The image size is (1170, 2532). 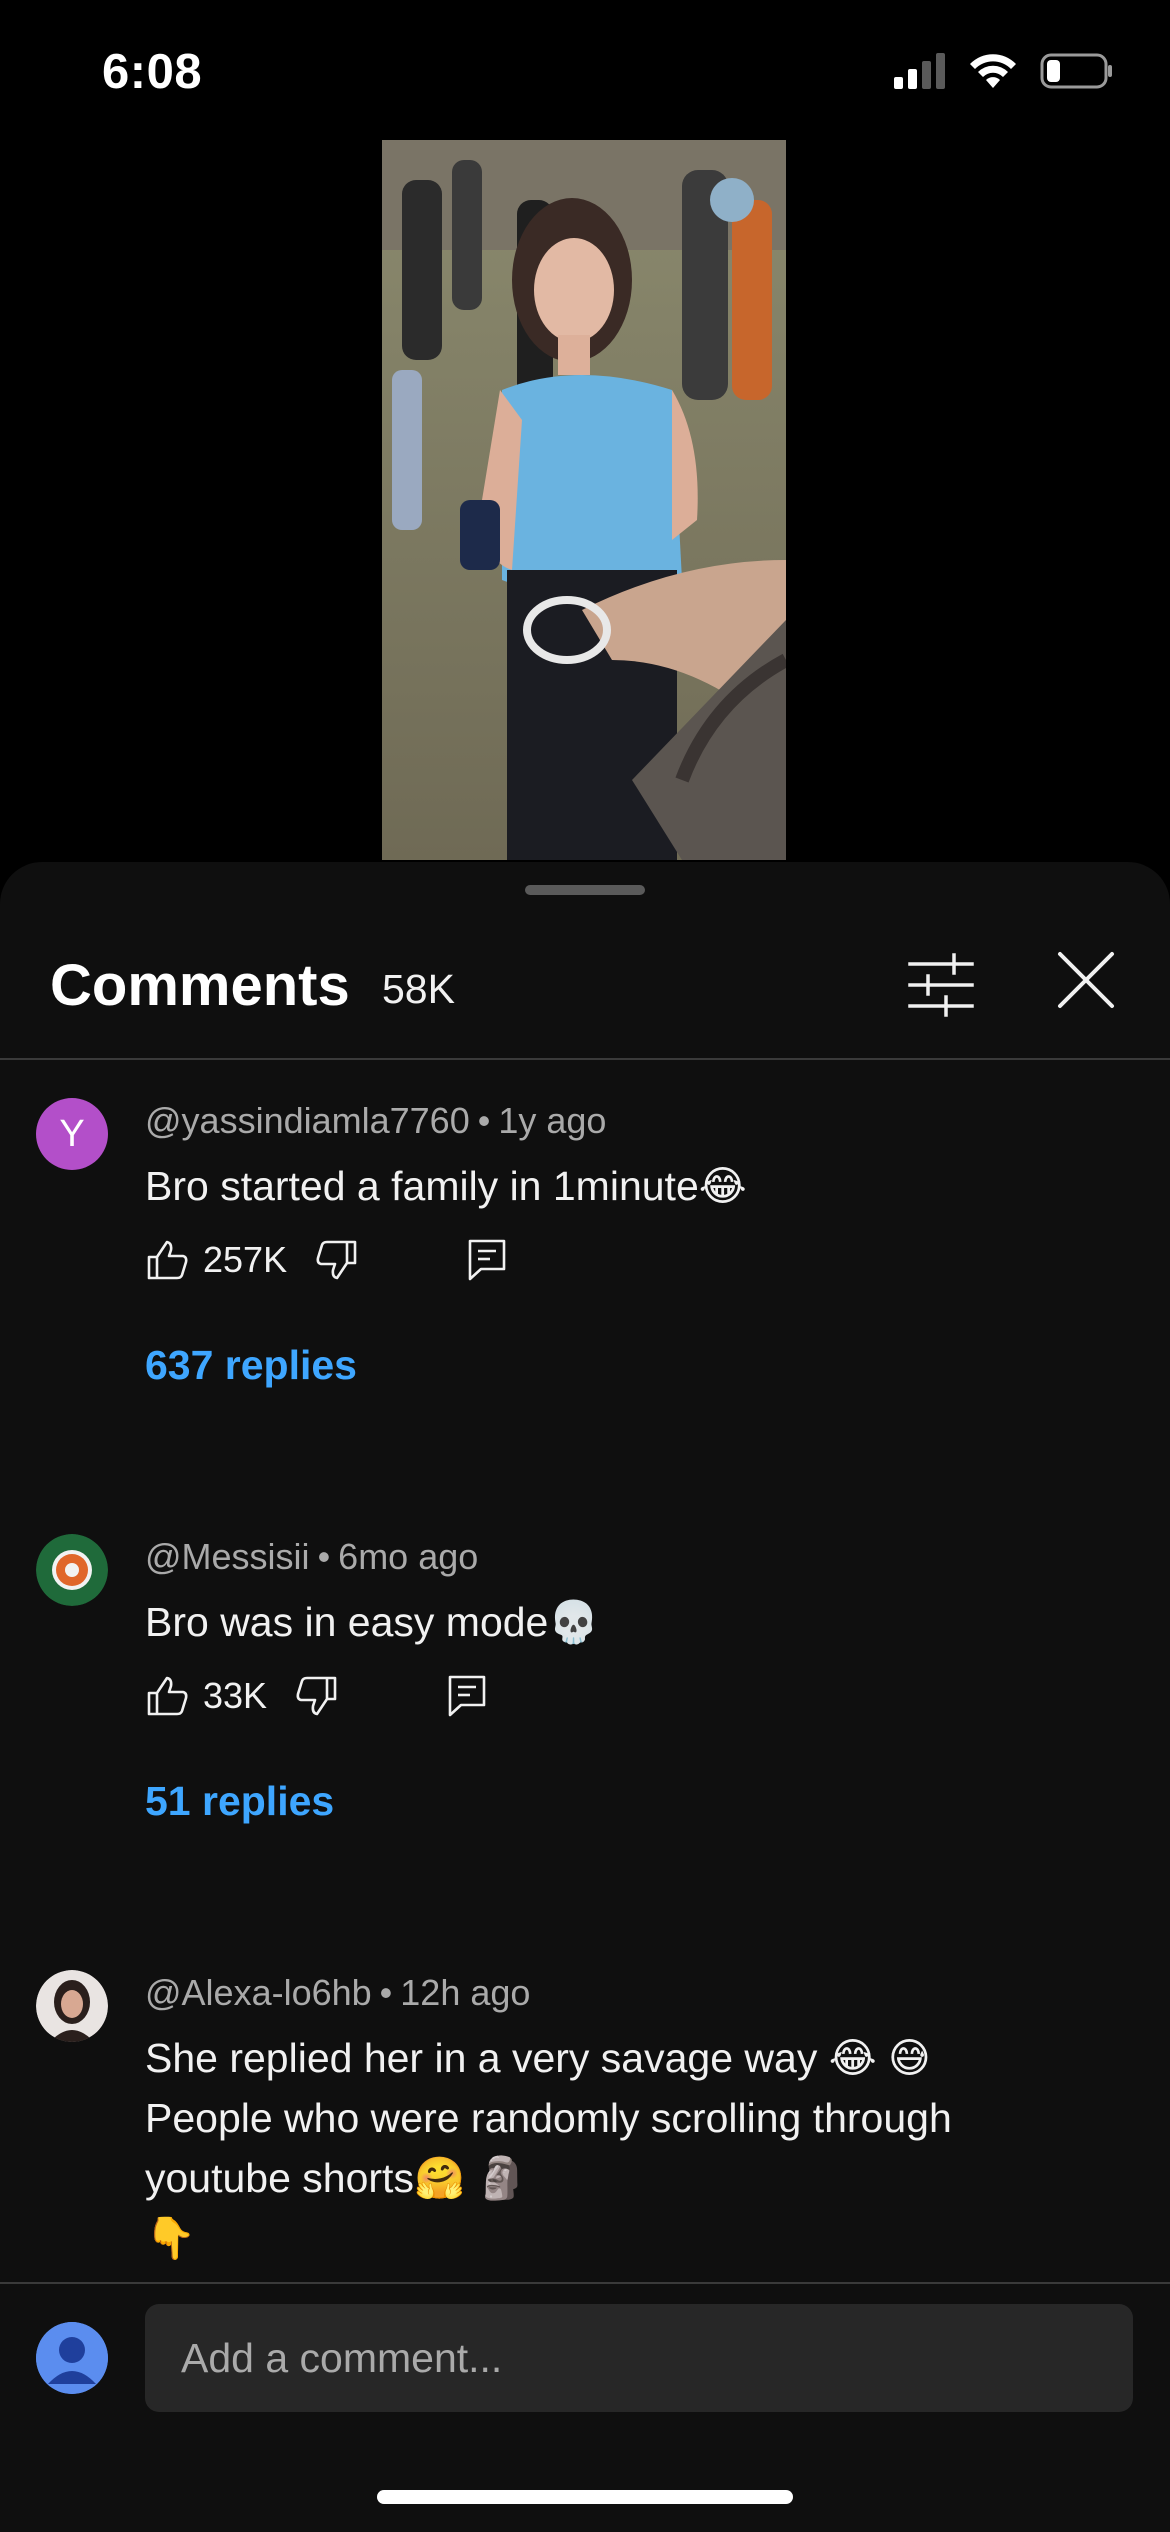 I want to click on comment-author: @Alexa-lo6hb, so click(x=258, y=1992).